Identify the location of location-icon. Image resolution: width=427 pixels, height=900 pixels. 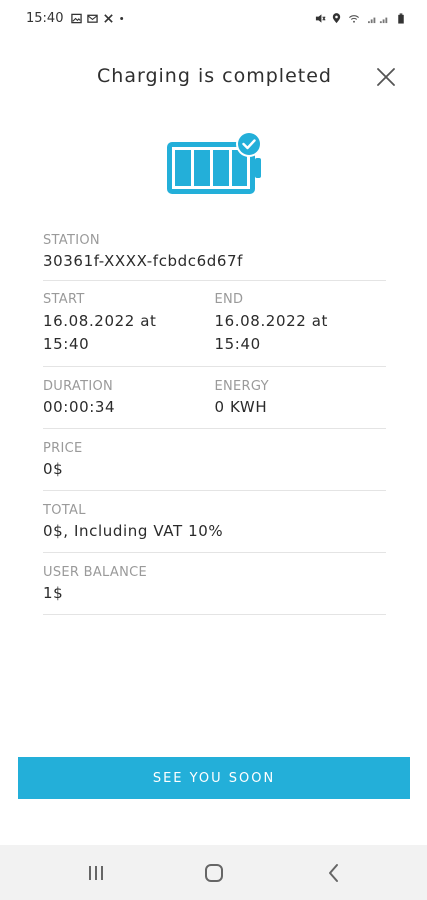
(336, 17).